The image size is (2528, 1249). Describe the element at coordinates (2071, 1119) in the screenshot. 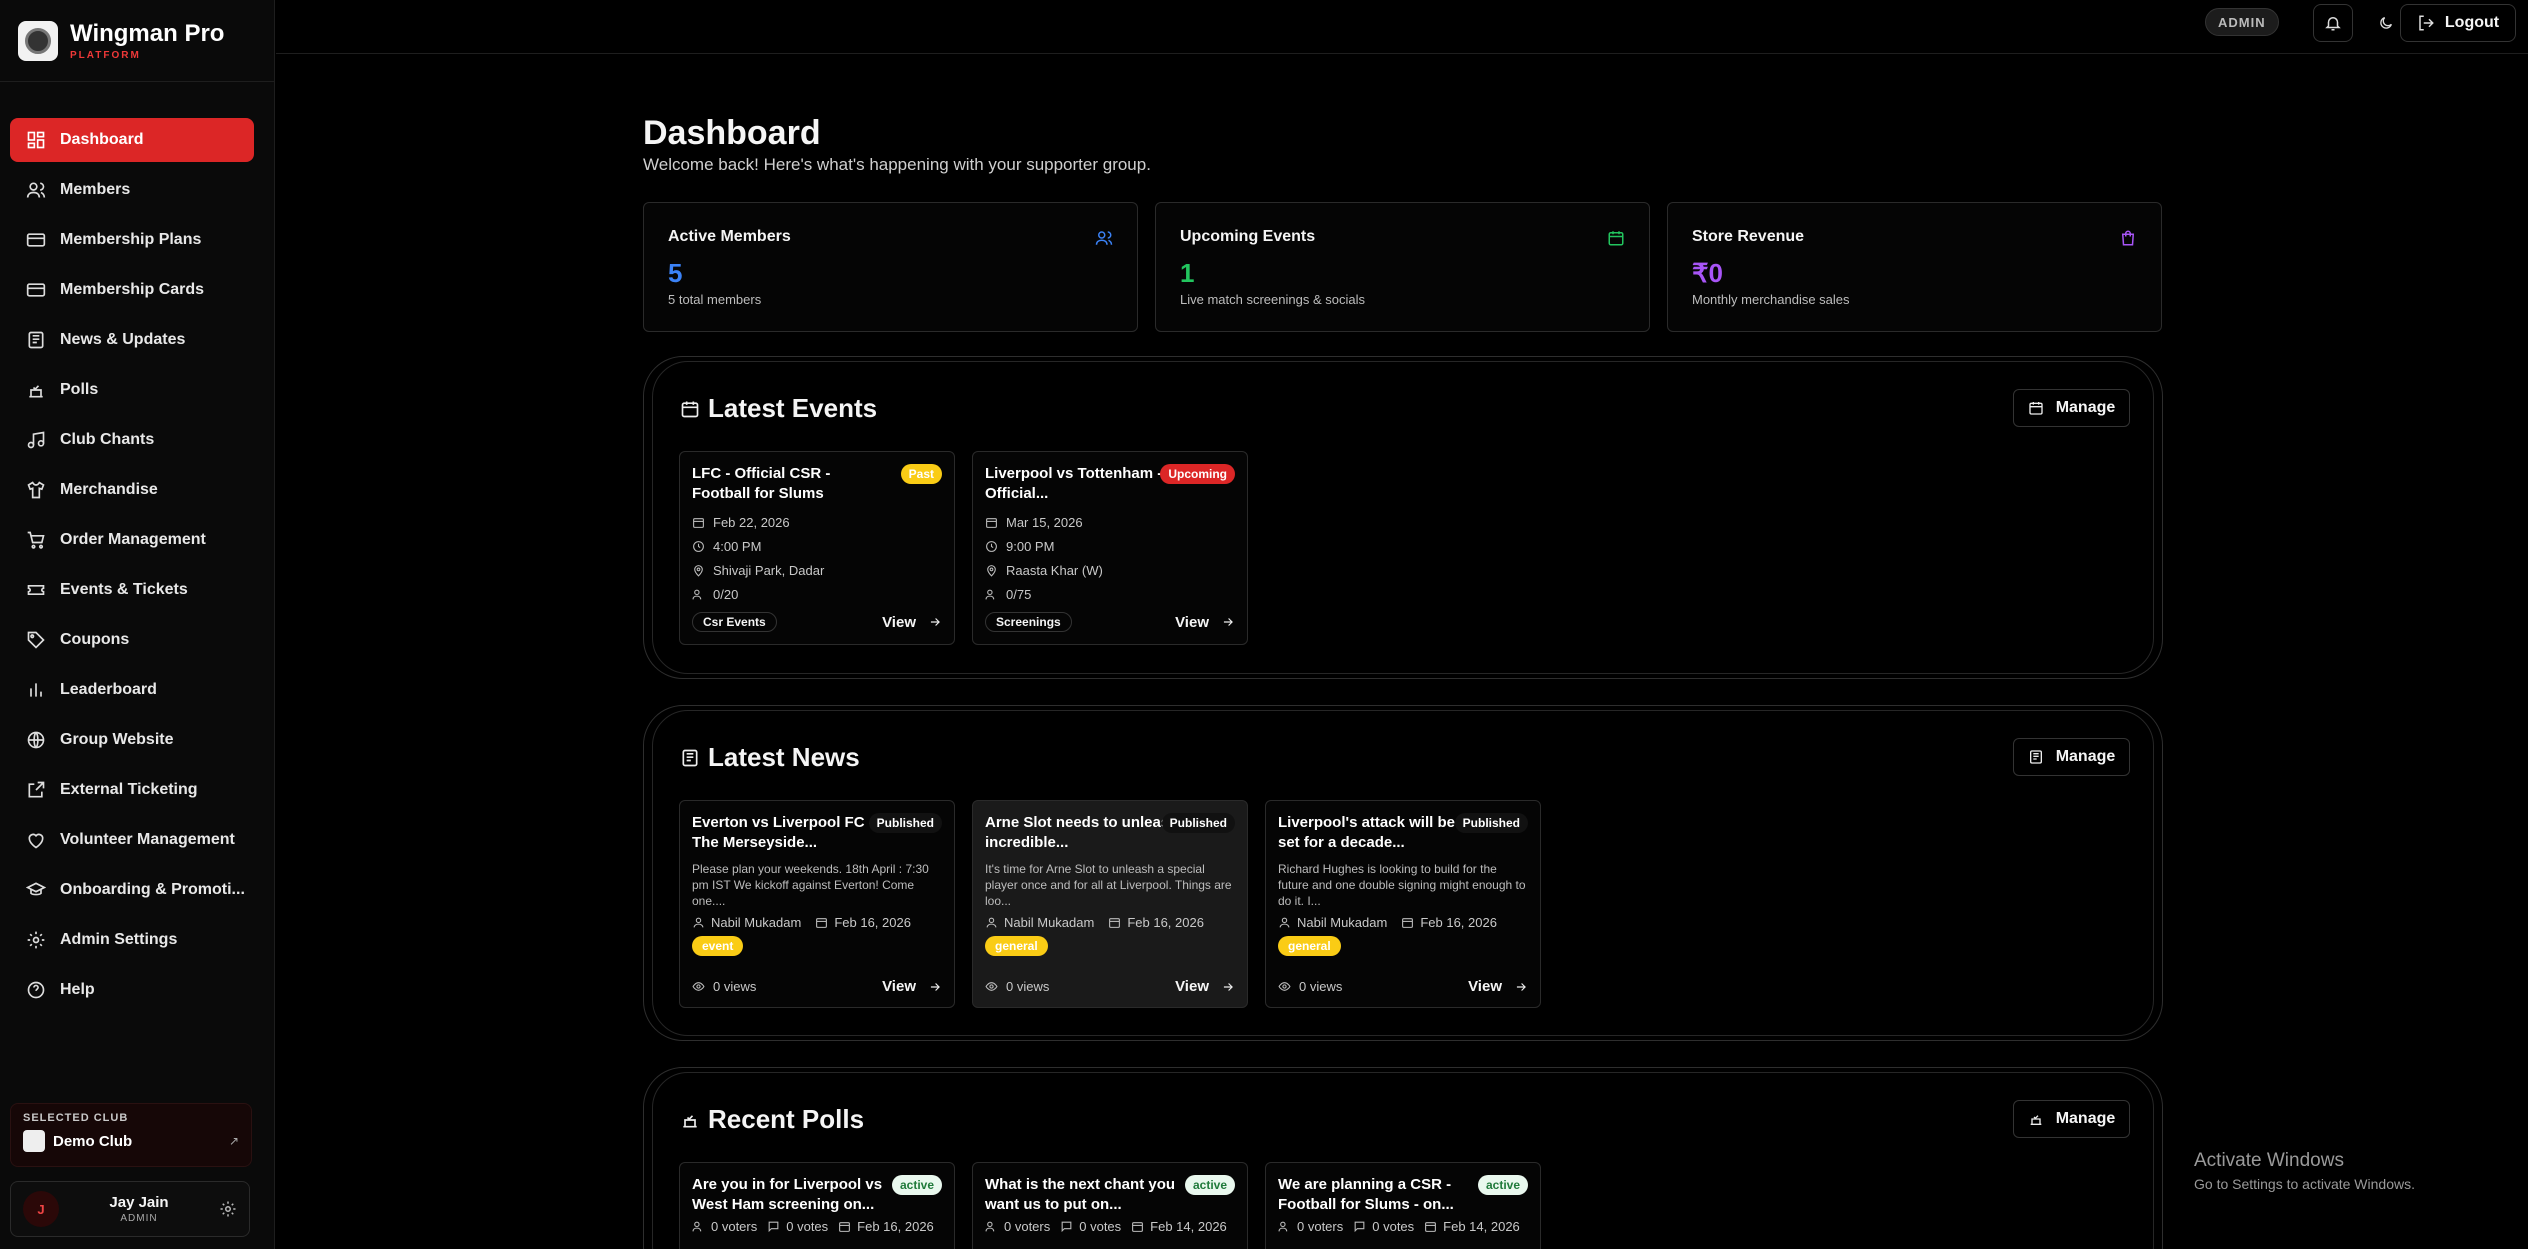

I see `manage-polls-button: Manage` at that location.